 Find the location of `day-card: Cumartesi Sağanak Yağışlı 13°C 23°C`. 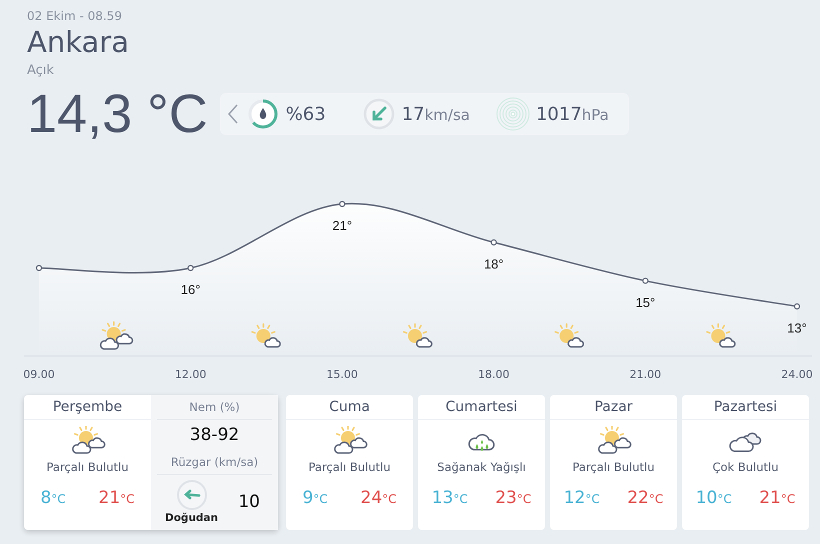

day-card: Cumartesi Sağanak Yağışlı 13°C 23°C is located at coordinates (481, 462).